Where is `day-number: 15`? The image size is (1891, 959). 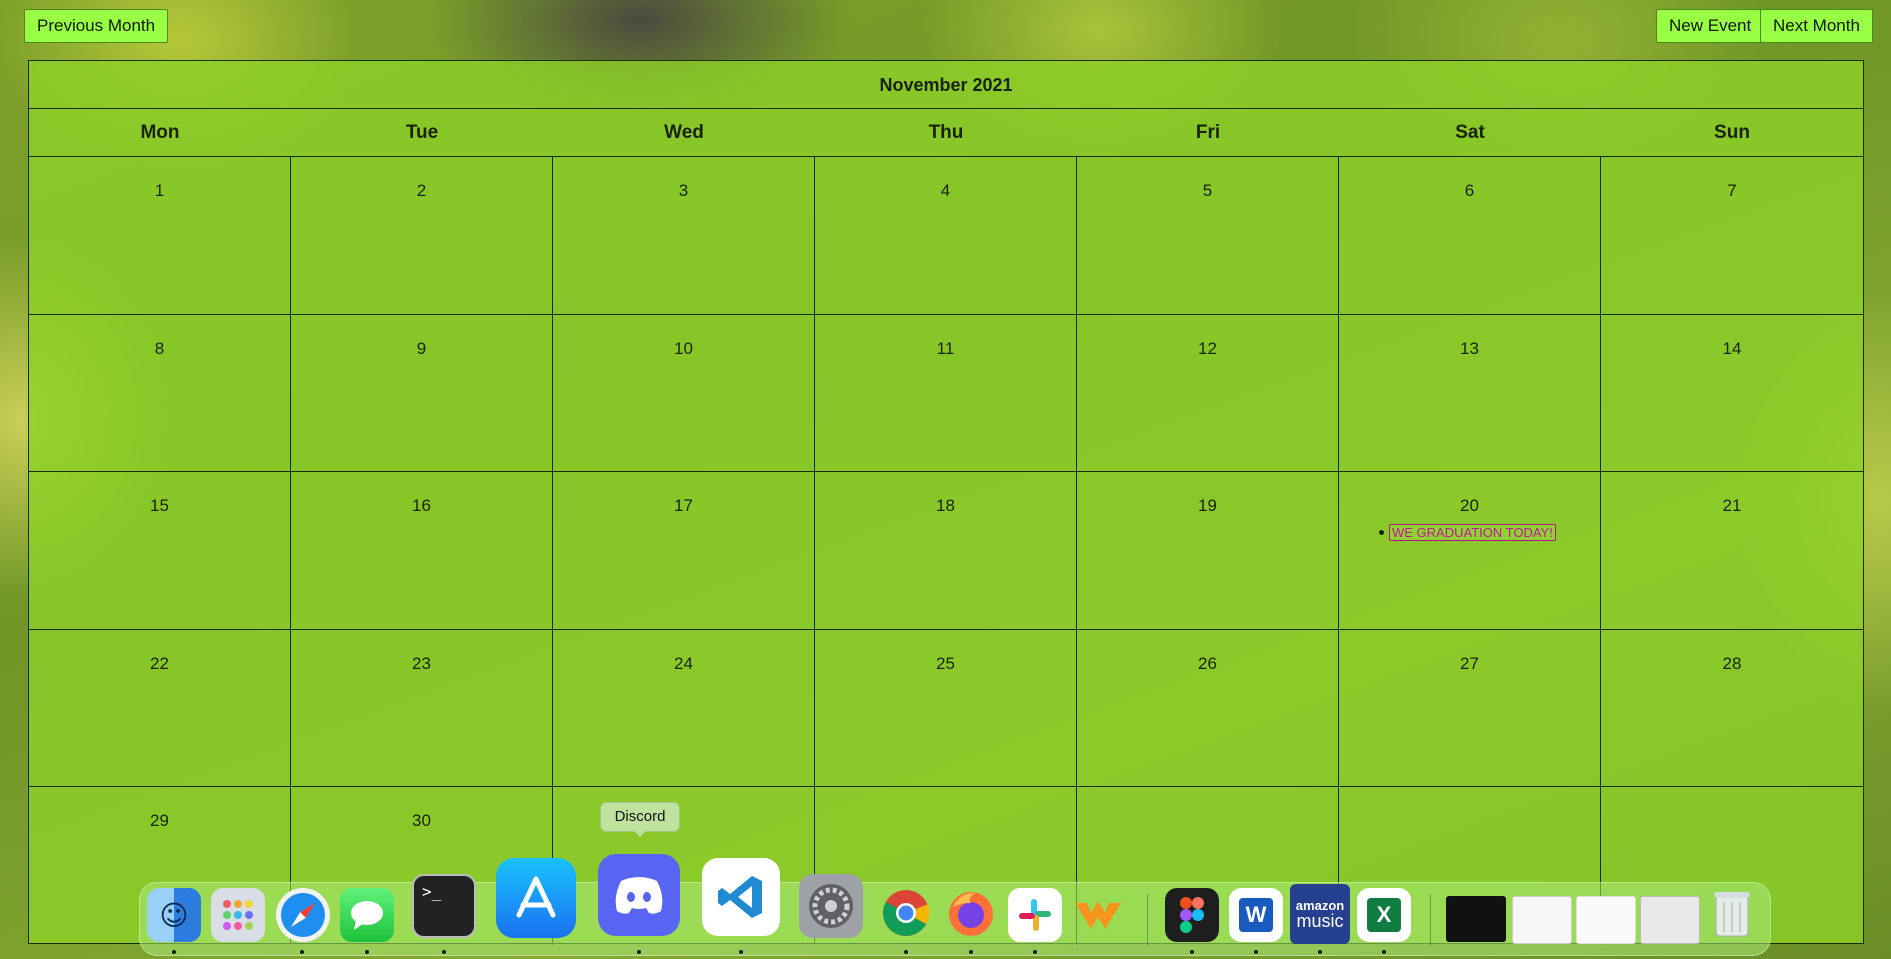
day-number: 15 is located at coordinates (159, 506).